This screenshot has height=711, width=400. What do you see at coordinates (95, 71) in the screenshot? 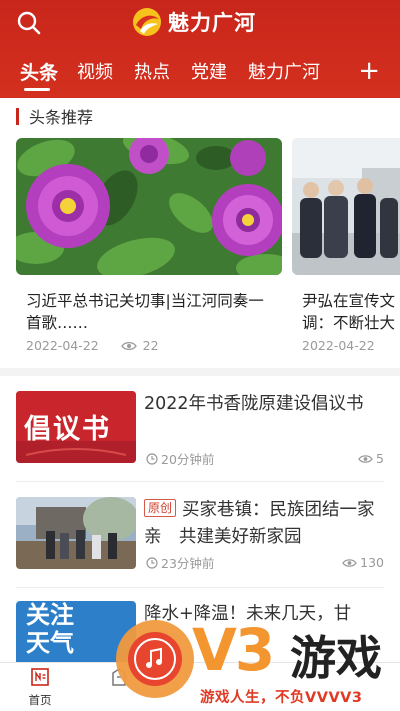
I see `tab-video: 视频` at bounding box center [95, 71].